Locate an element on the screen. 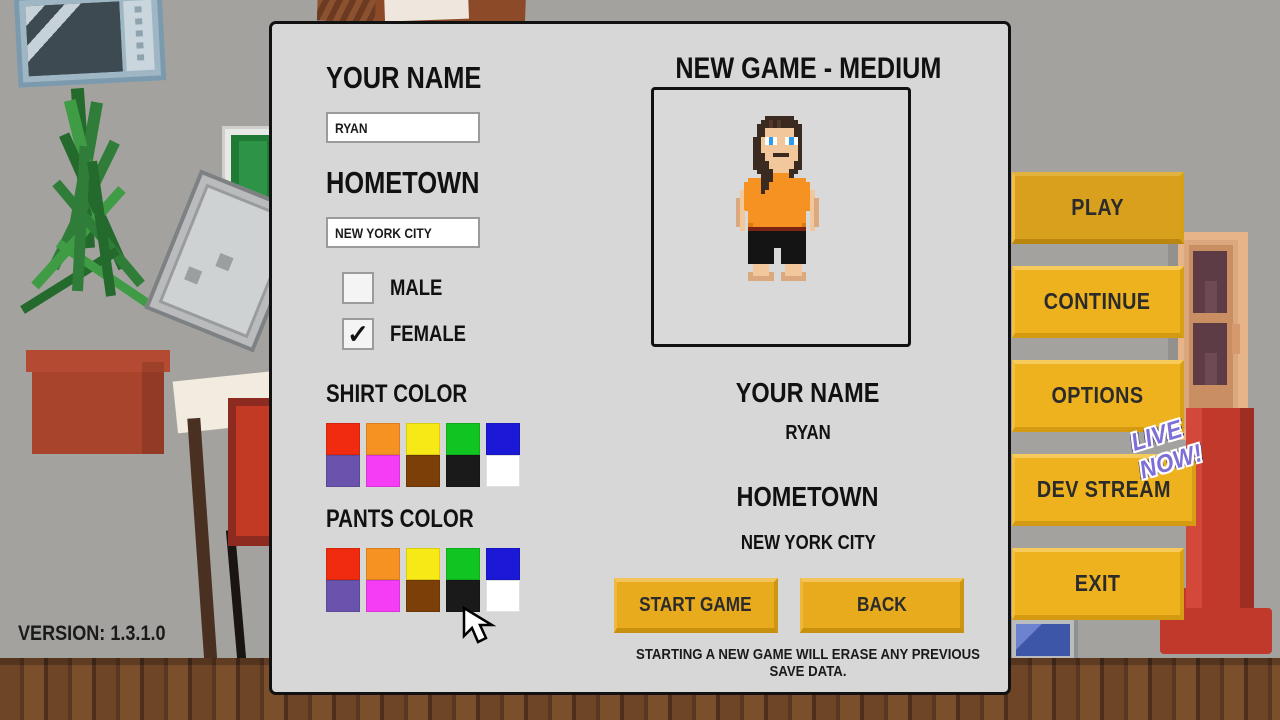 This screenshot has height=720, width=1280. menu-item-options: OPTIONS is located at coordinates (1098, 396).